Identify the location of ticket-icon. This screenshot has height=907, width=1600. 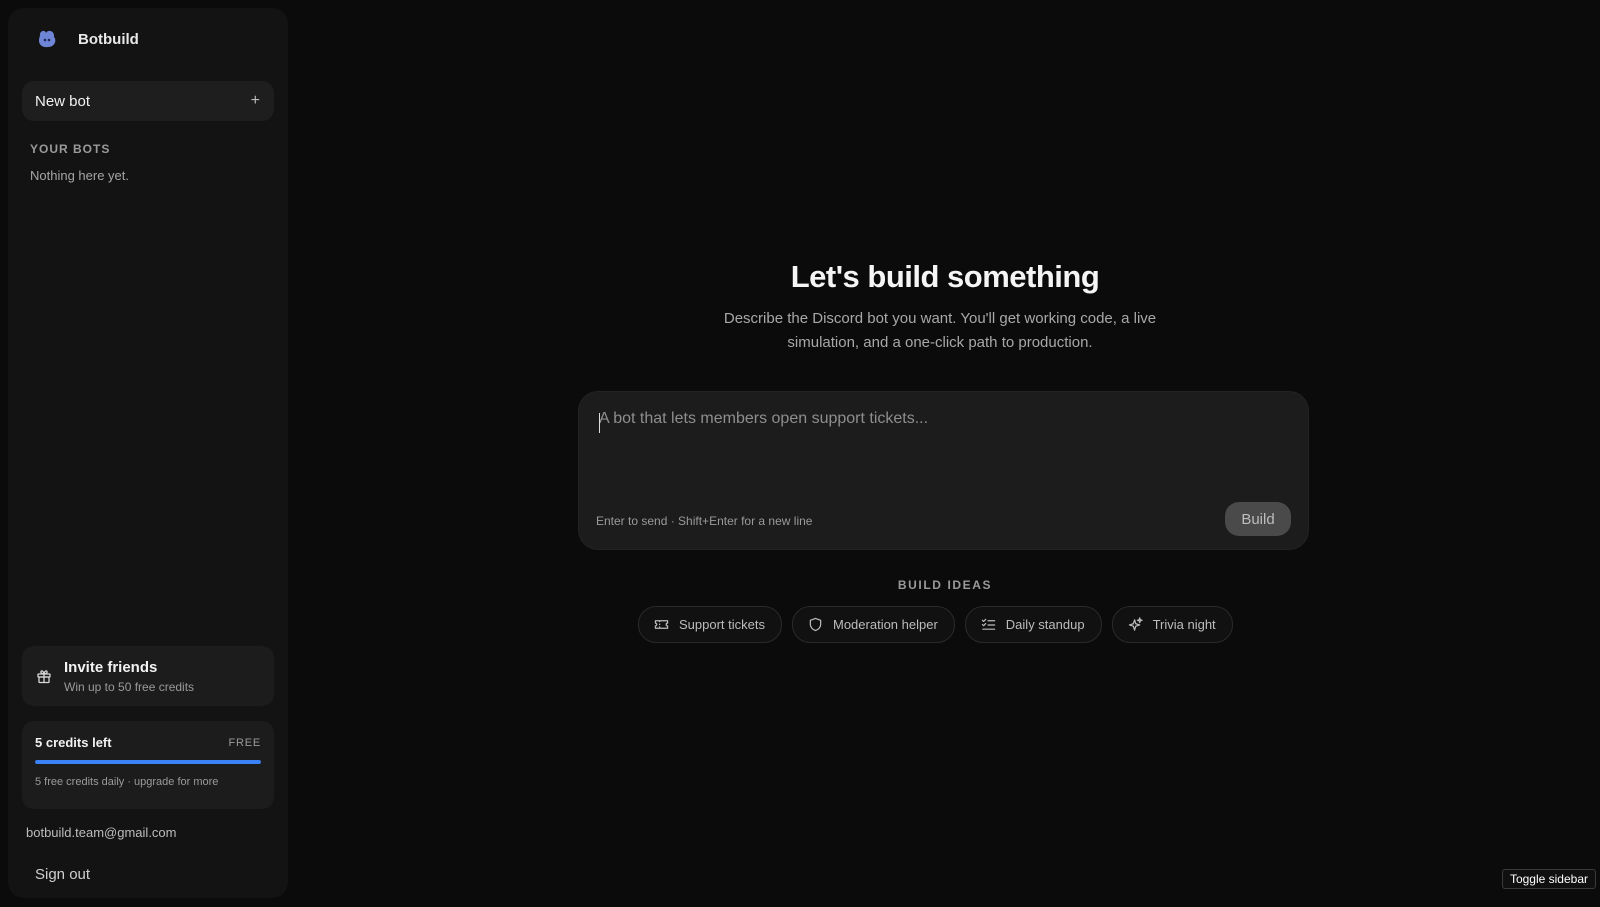
(661, 624).